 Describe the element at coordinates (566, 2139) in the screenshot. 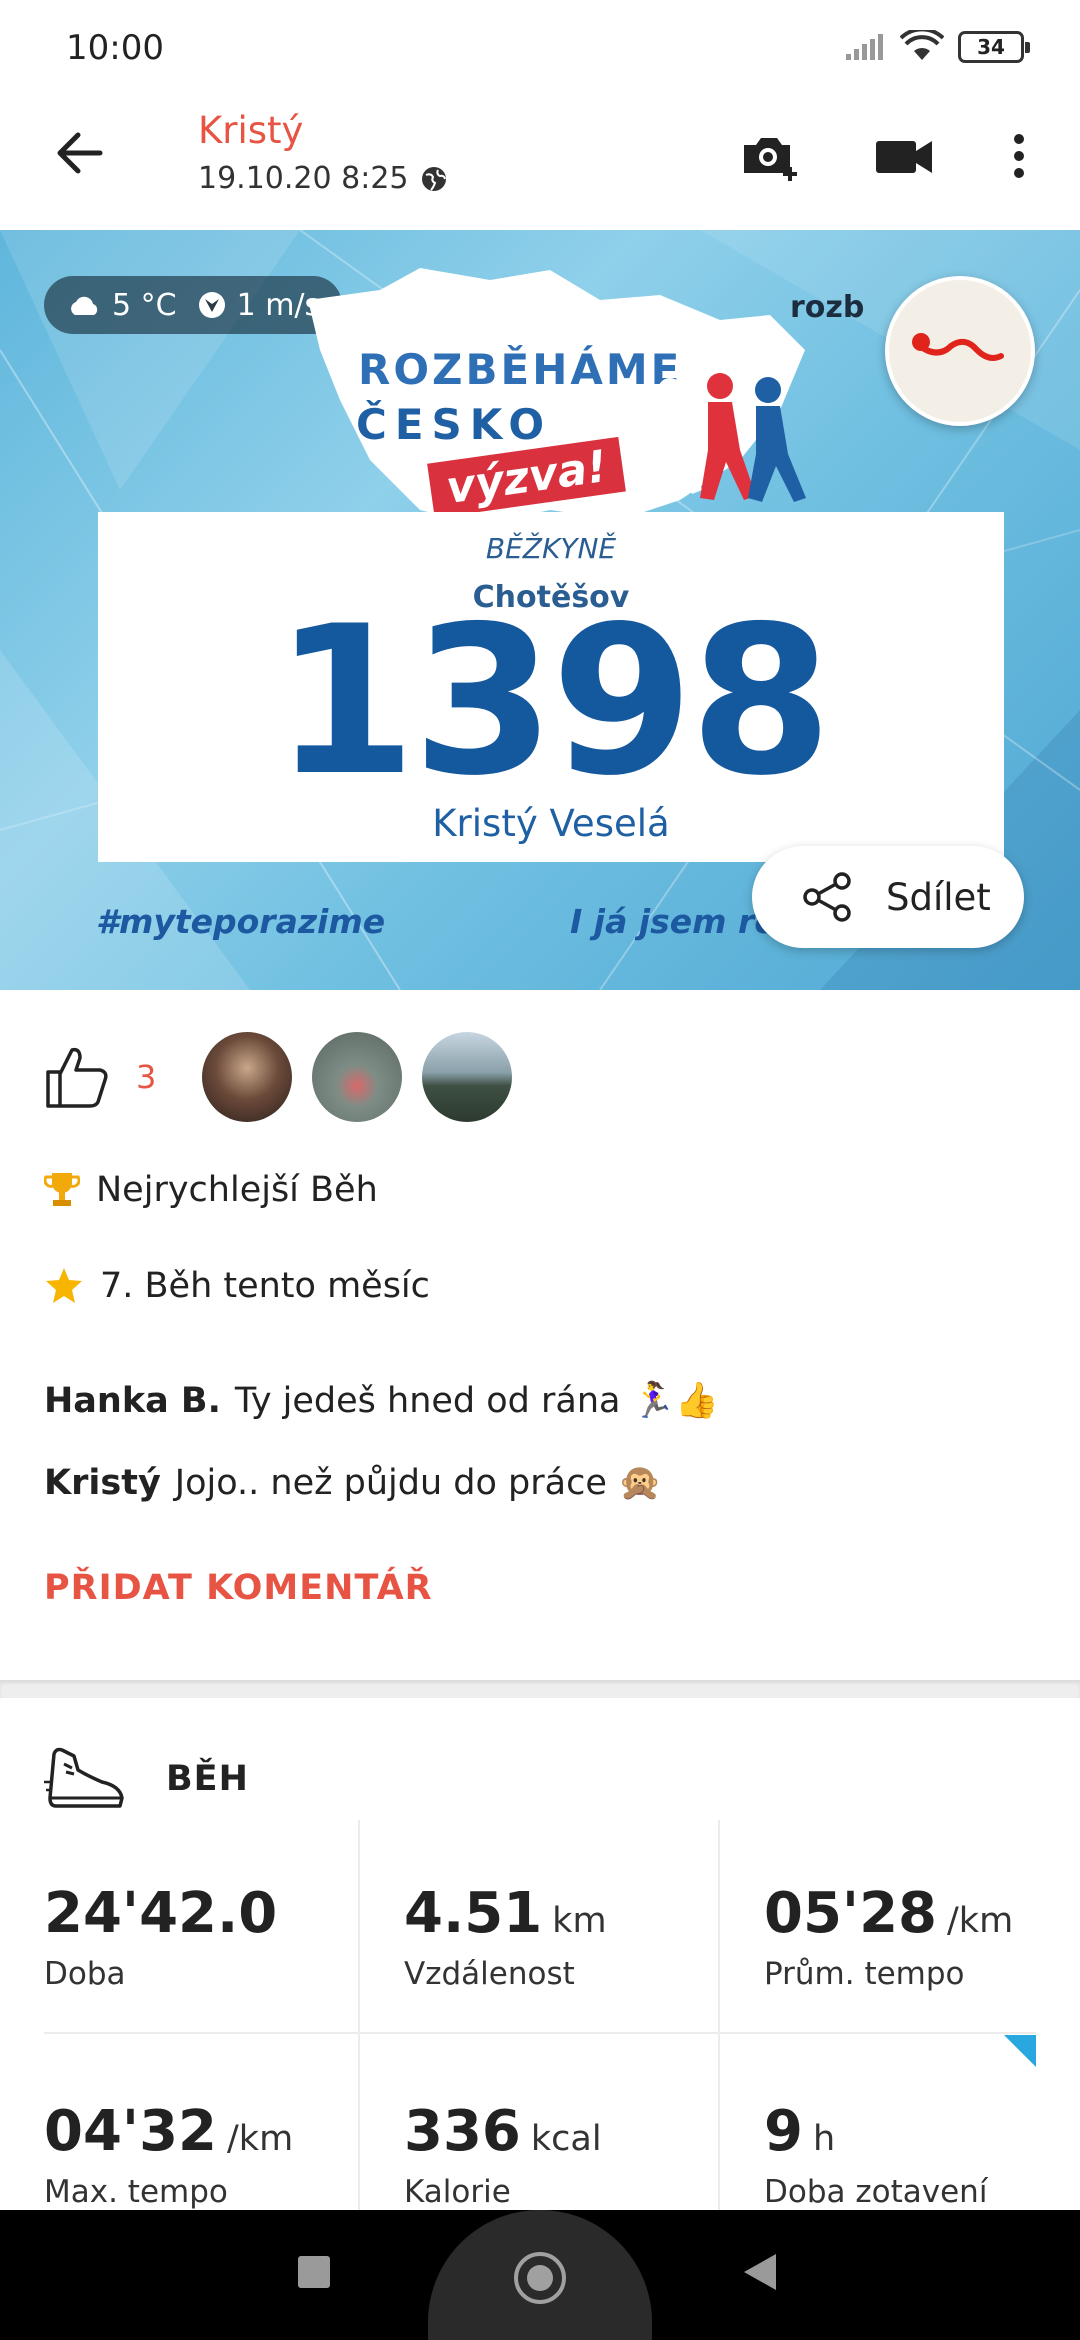

I see `stat-unit: kcal` at that location.